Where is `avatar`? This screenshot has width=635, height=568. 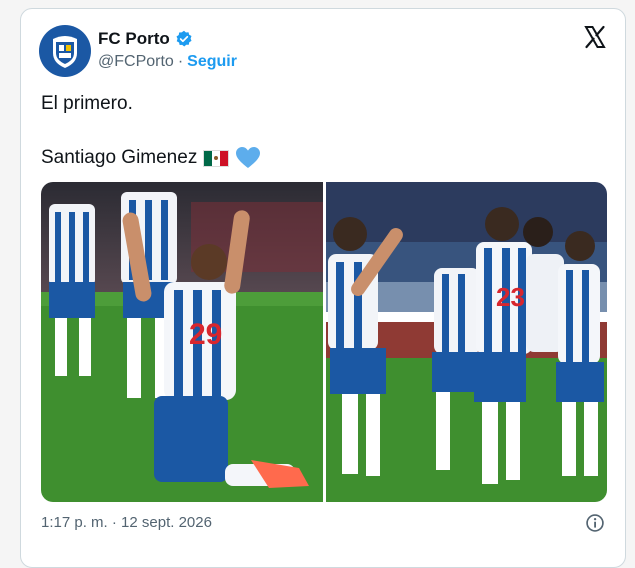 avatar is located at coordinates (65, 51).